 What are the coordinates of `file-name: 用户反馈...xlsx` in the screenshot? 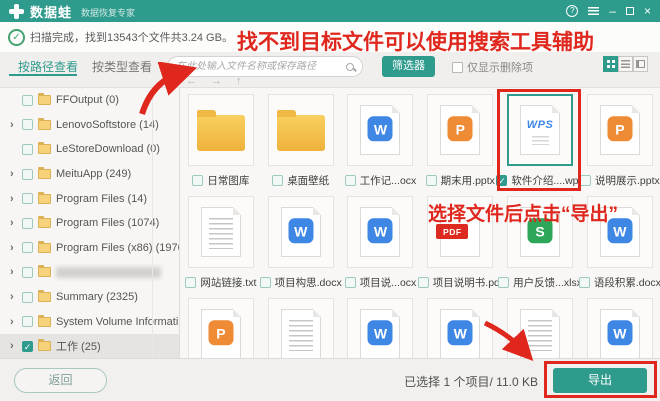 It's located at (548, 283).